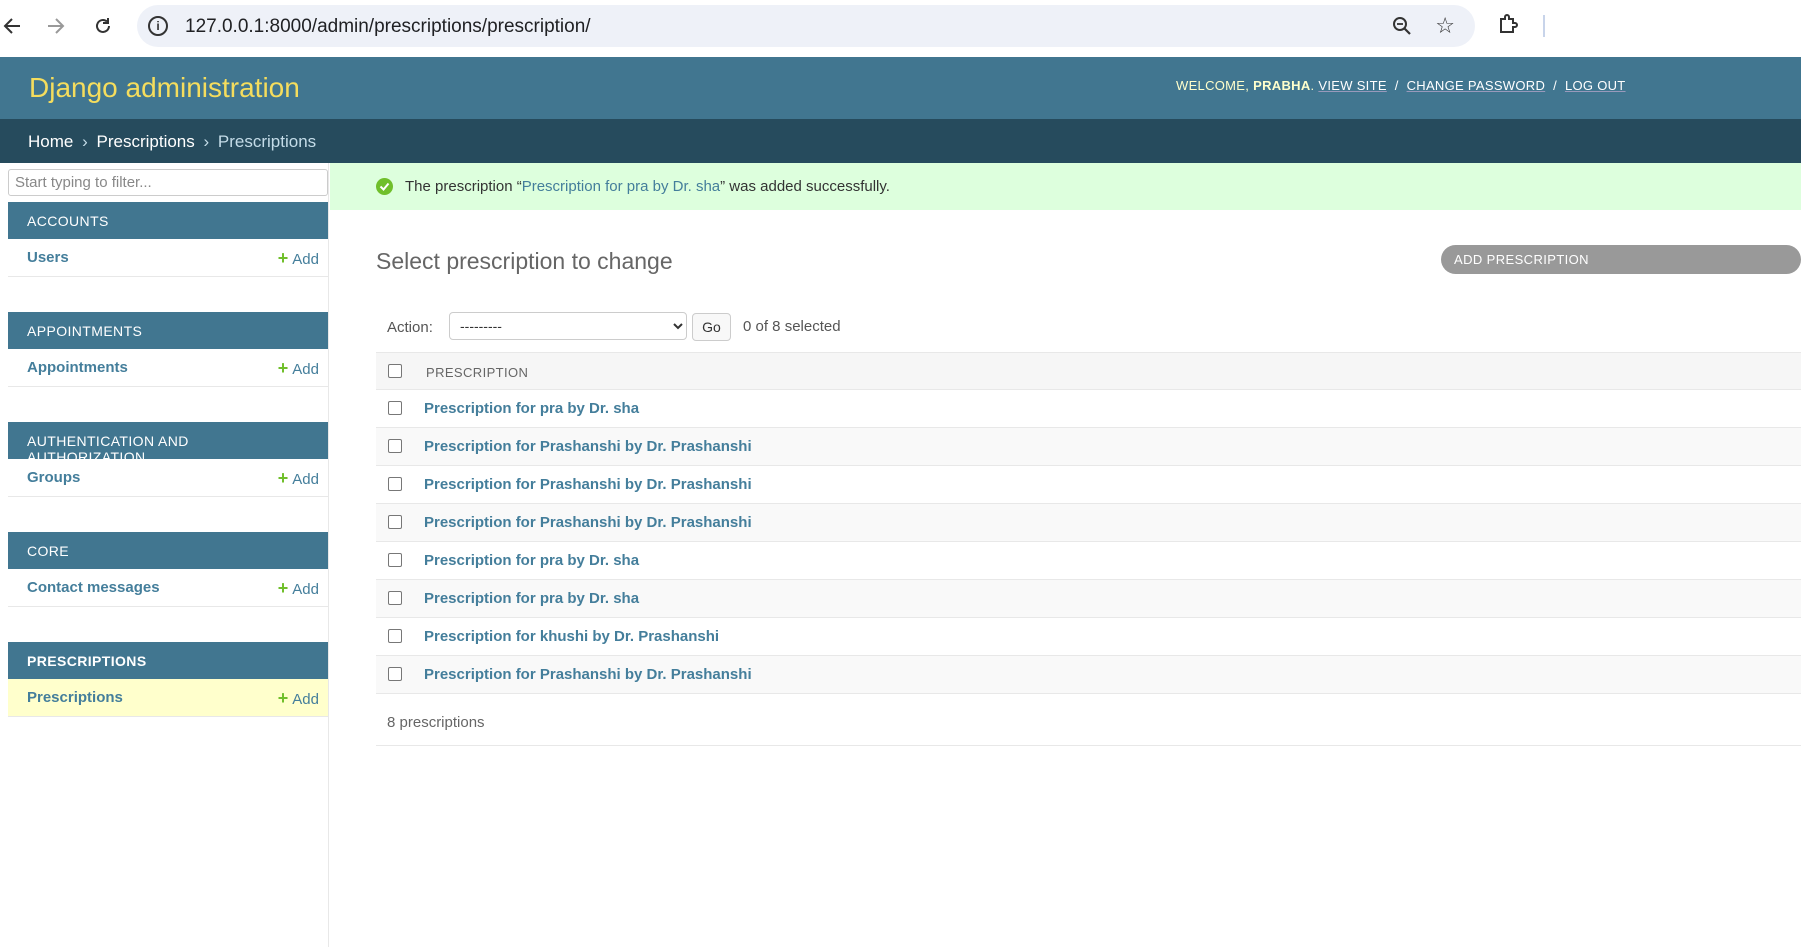 Image resolution: width=1801 pixels, height=947 pixels. What do you see at coordinates (158, 26) in the screenshot?
I see `site-info-icon: i` at bounding box center [158, 26].